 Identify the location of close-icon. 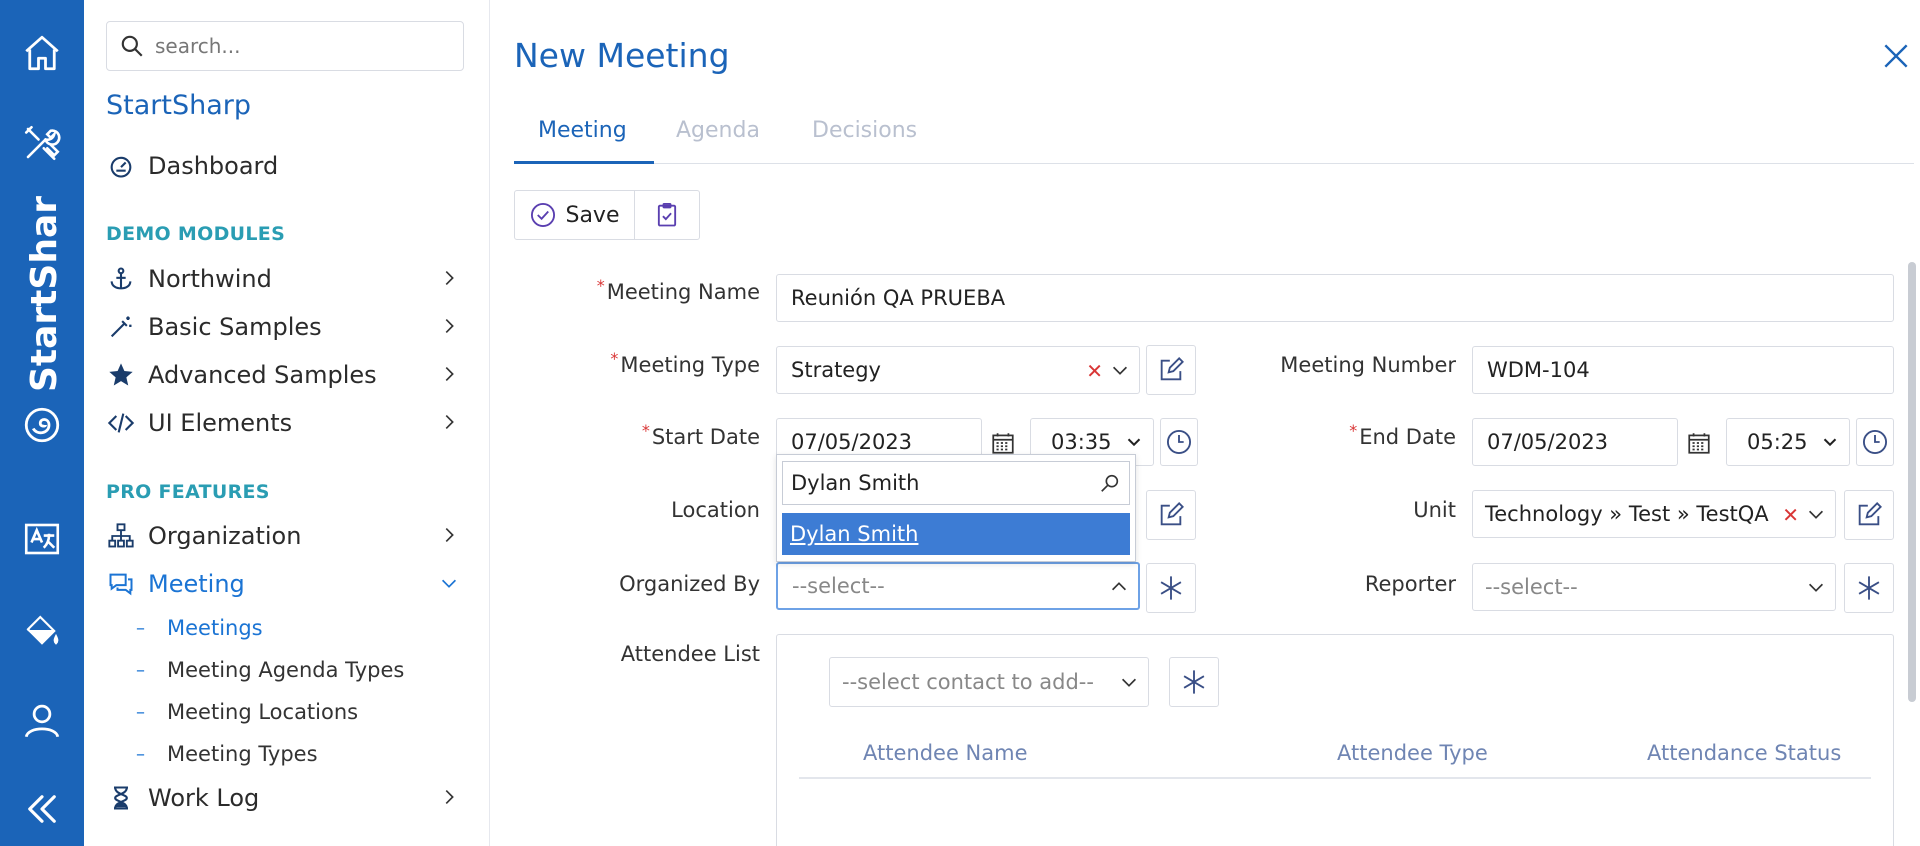
(1896, 56).